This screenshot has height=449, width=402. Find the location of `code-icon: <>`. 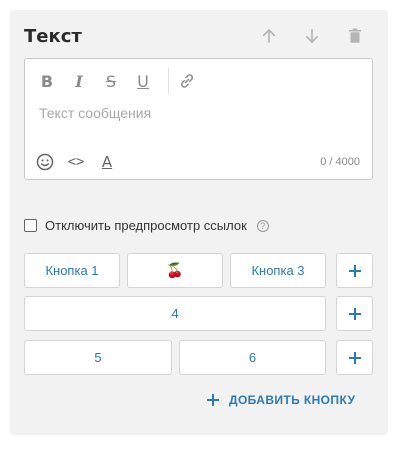

code-icon: <> is located at coordinates (76, 162).